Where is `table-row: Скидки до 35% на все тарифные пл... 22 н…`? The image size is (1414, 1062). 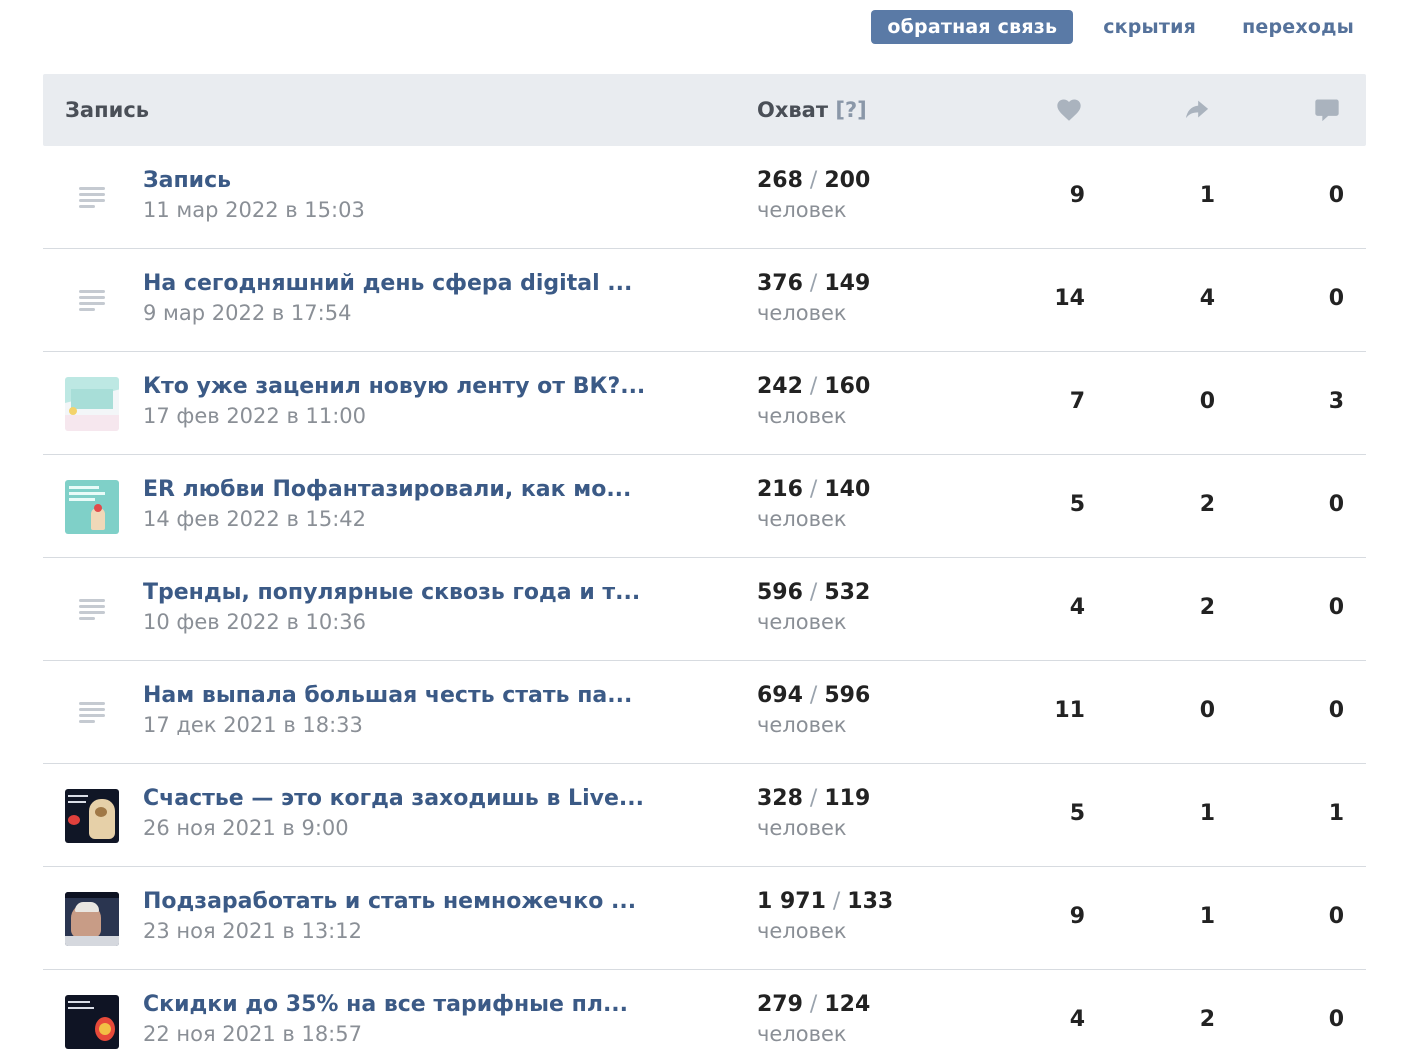
table-row: Скидки до 35% на все тарифные пл... 22 н… is located at coordinates (704, 1016).